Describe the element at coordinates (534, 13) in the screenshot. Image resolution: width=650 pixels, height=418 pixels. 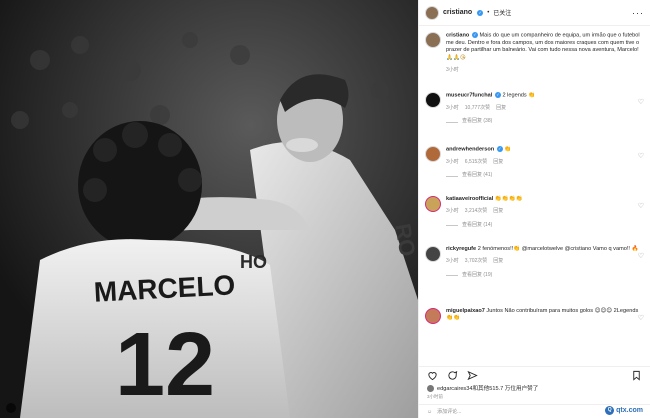
I see `post-header: cristiano ✓ • 已关注 ···` at that location.